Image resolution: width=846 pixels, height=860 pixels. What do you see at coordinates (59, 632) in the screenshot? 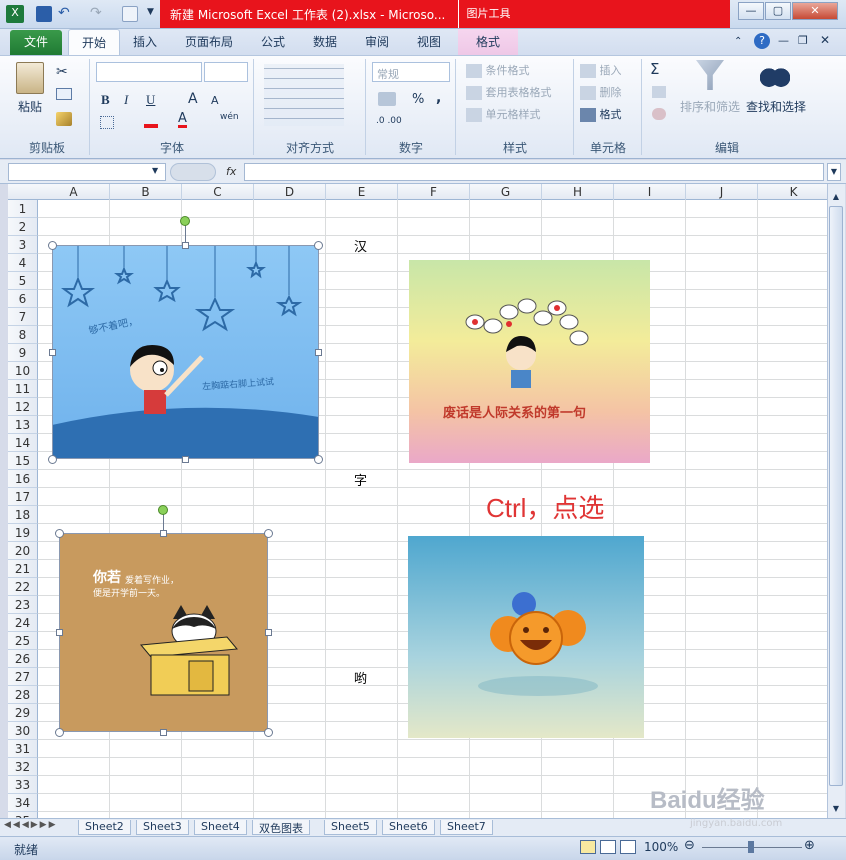
I see `picture-3-handle-l` at bounding box center [59, 632].